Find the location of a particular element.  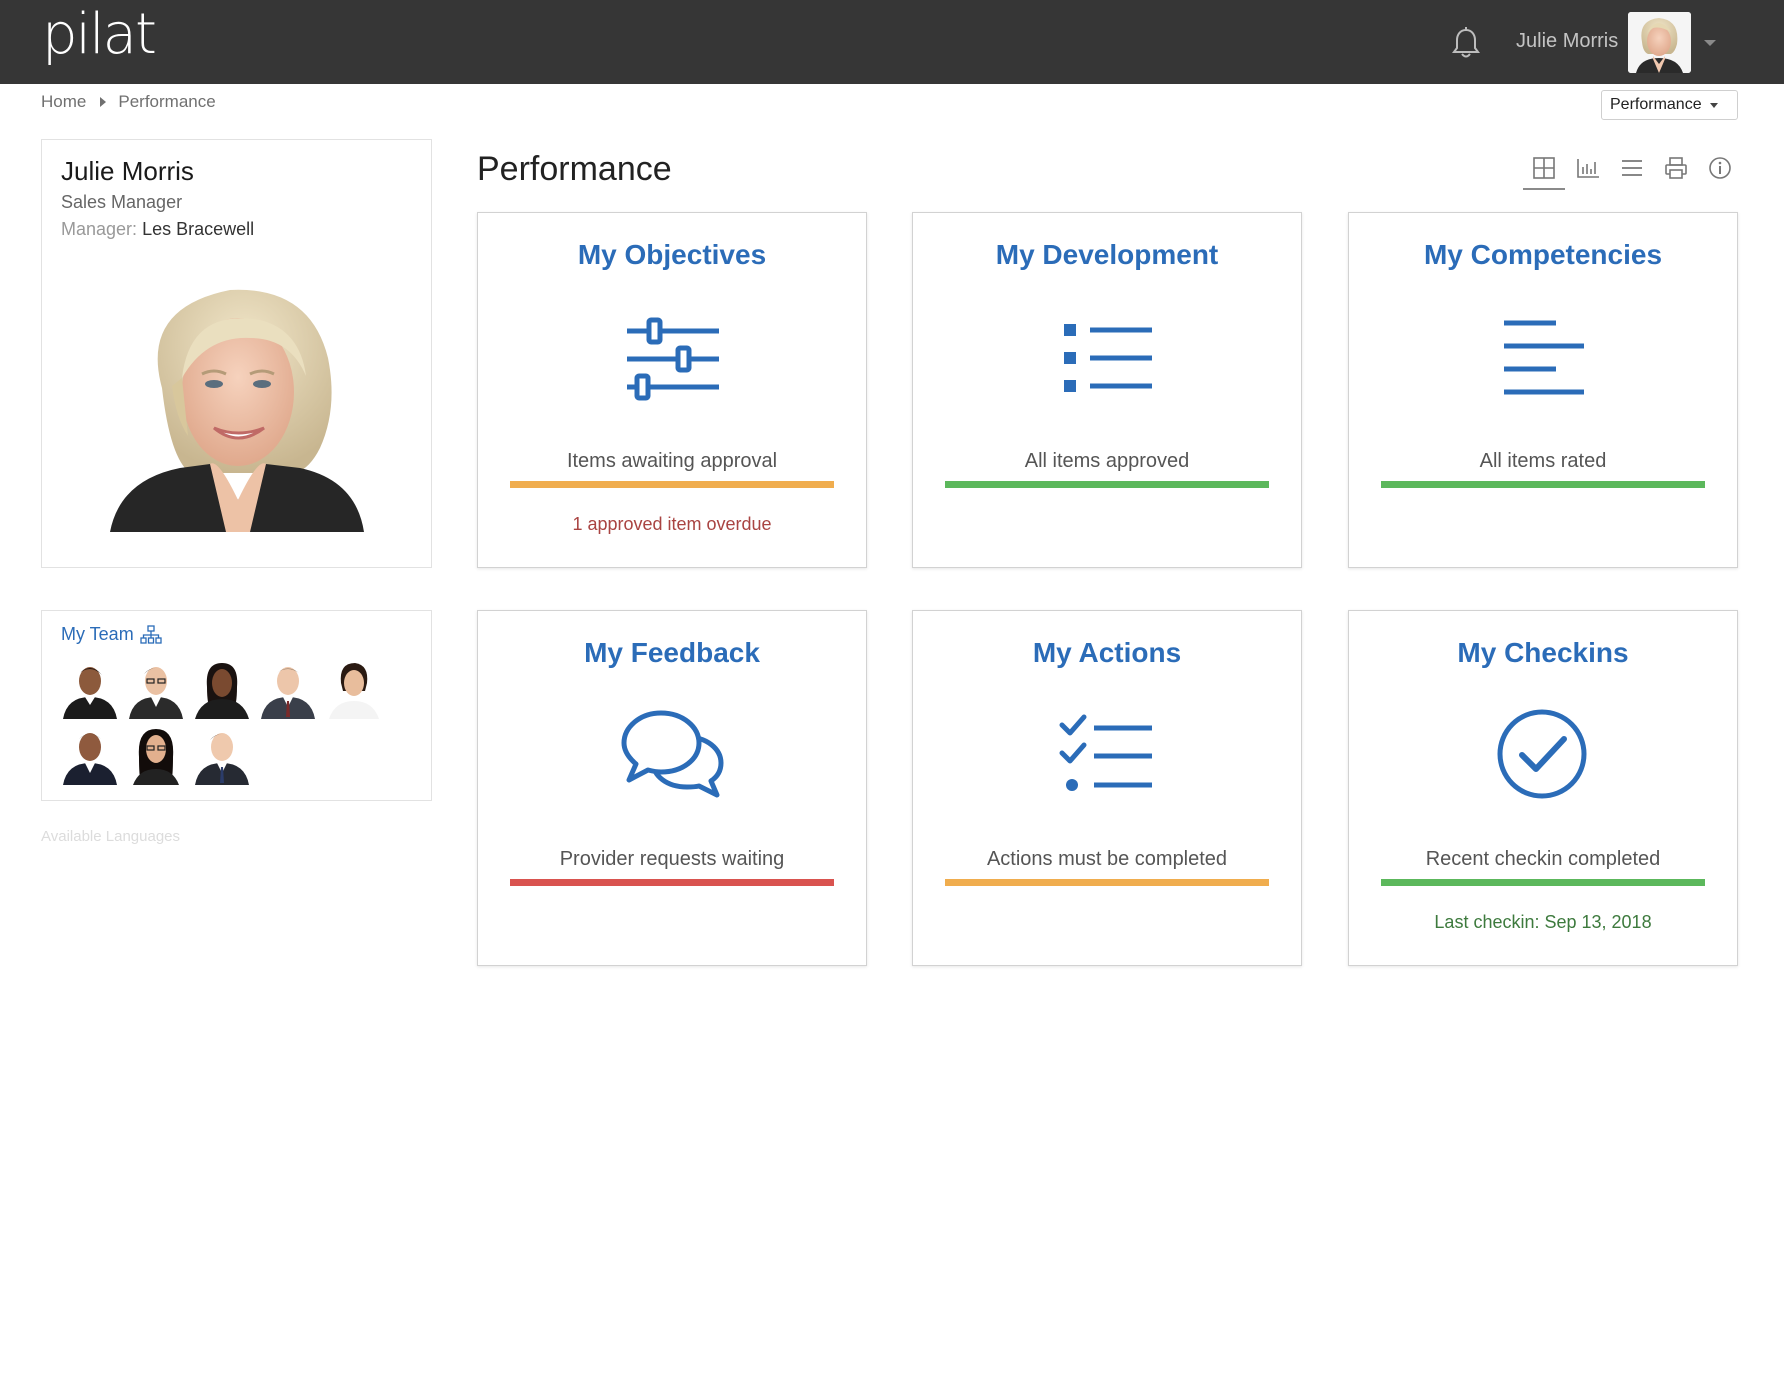

my-team-card: My Team is located at coordinates (236, 705).